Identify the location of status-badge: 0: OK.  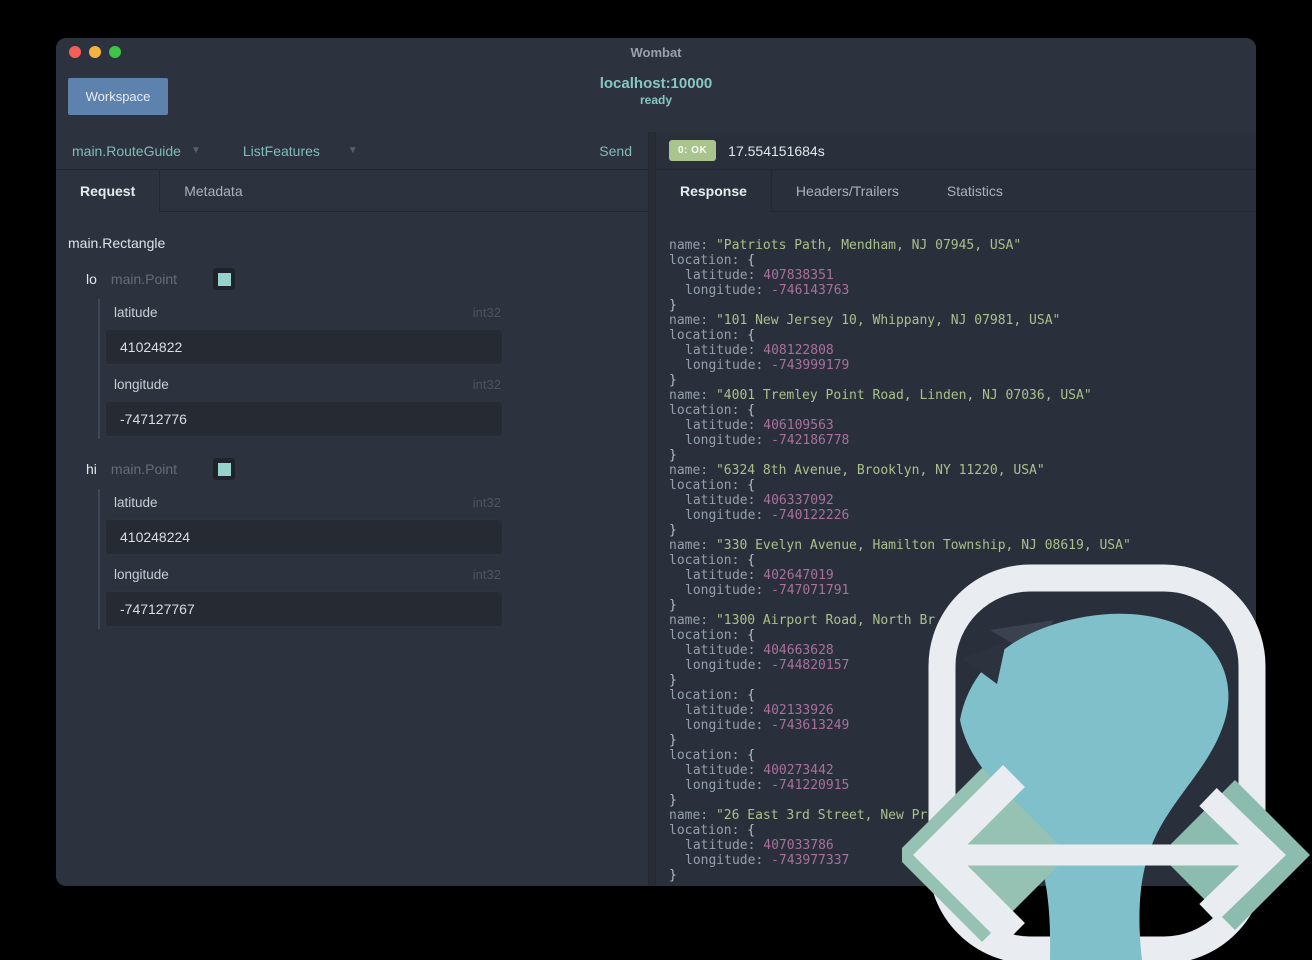
(693, 150).